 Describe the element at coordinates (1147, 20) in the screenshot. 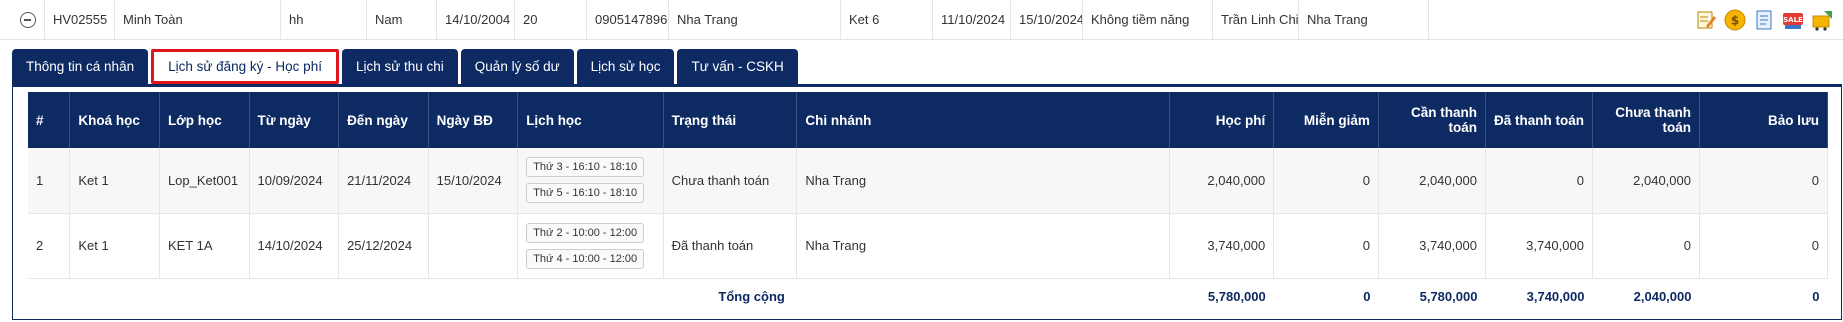

I see `student-potential: Không tiềm năng` at that location.